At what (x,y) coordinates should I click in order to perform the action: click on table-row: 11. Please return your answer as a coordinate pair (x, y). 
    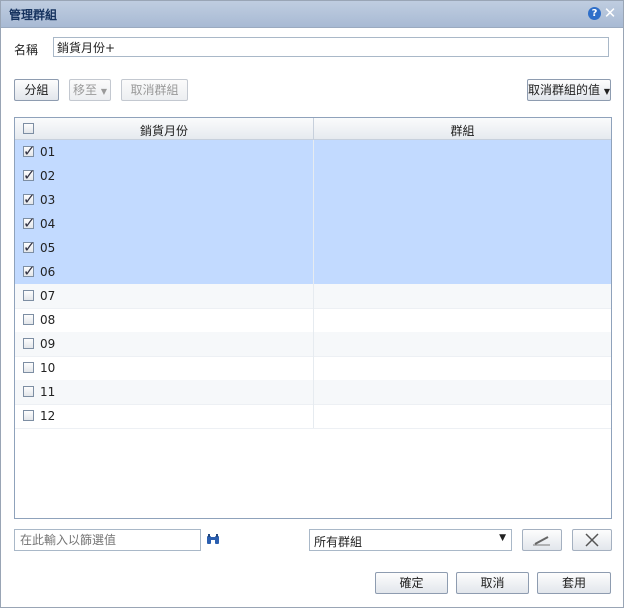
    Looking at the image, I should click on (313, 392).